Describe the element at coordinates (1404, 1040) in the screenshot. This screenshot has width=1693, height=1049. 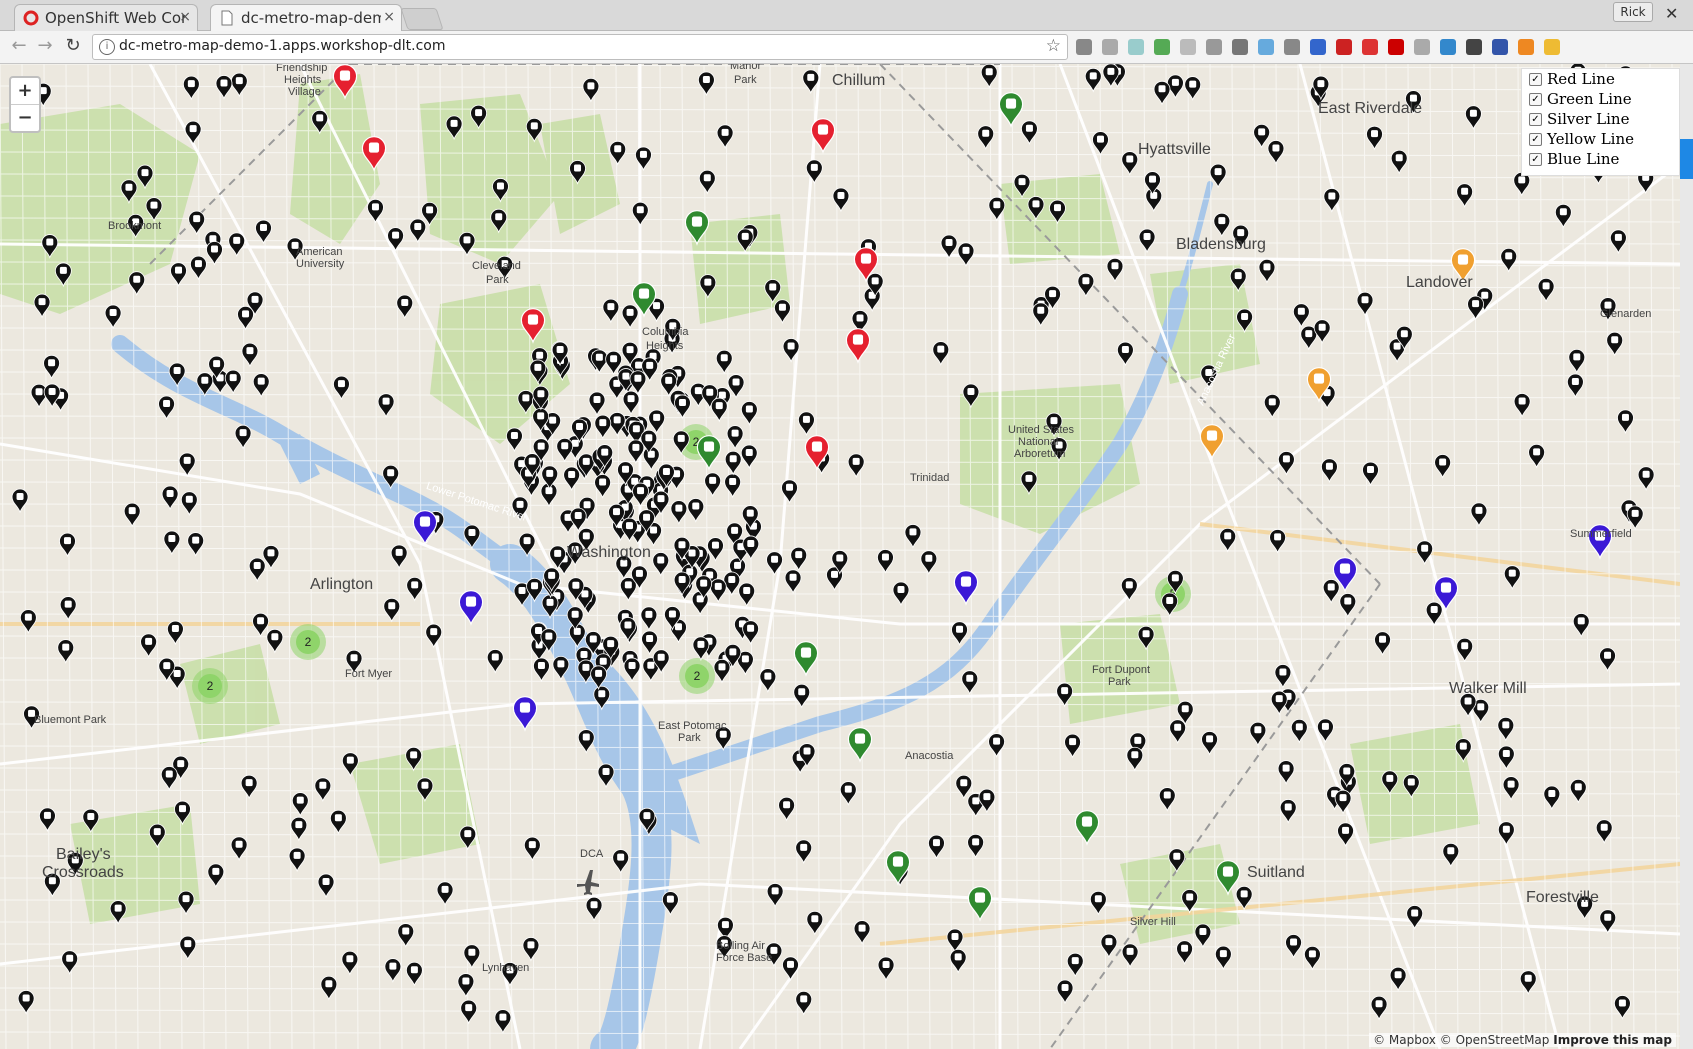
I see `mapbox-link: © Mapbox` at that location.